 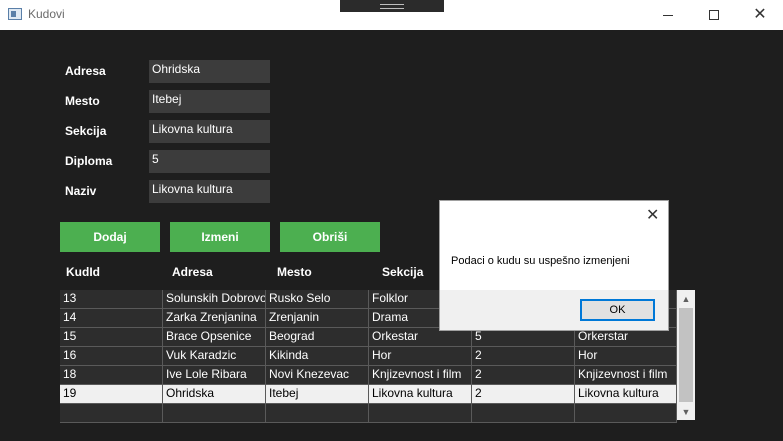 What do you see at coordinates (330, 237) in the screenshot?
I see `obrisi-button: Obriši` at bounding box center [330, 237].